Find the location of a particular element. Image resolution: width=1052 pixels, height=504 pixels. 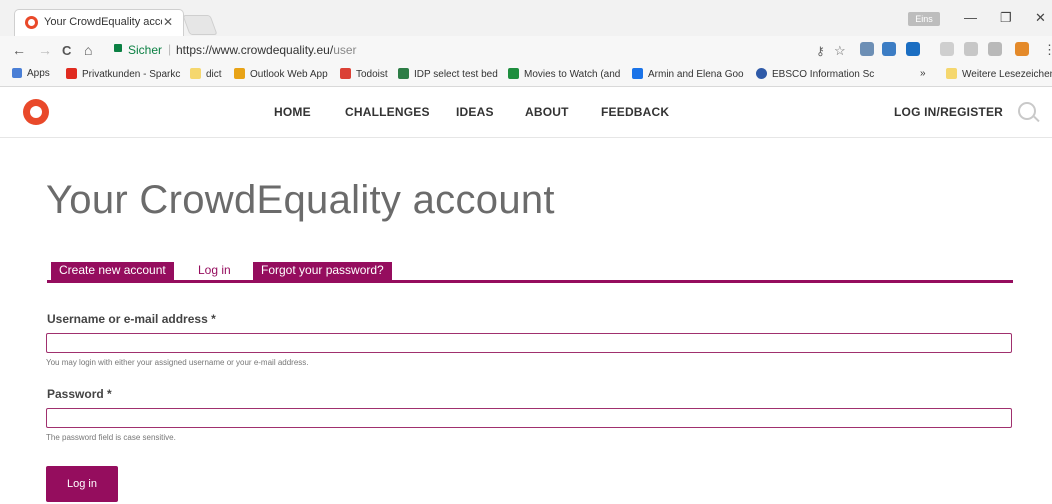

url-path: user is located at coordinates (345, 50).